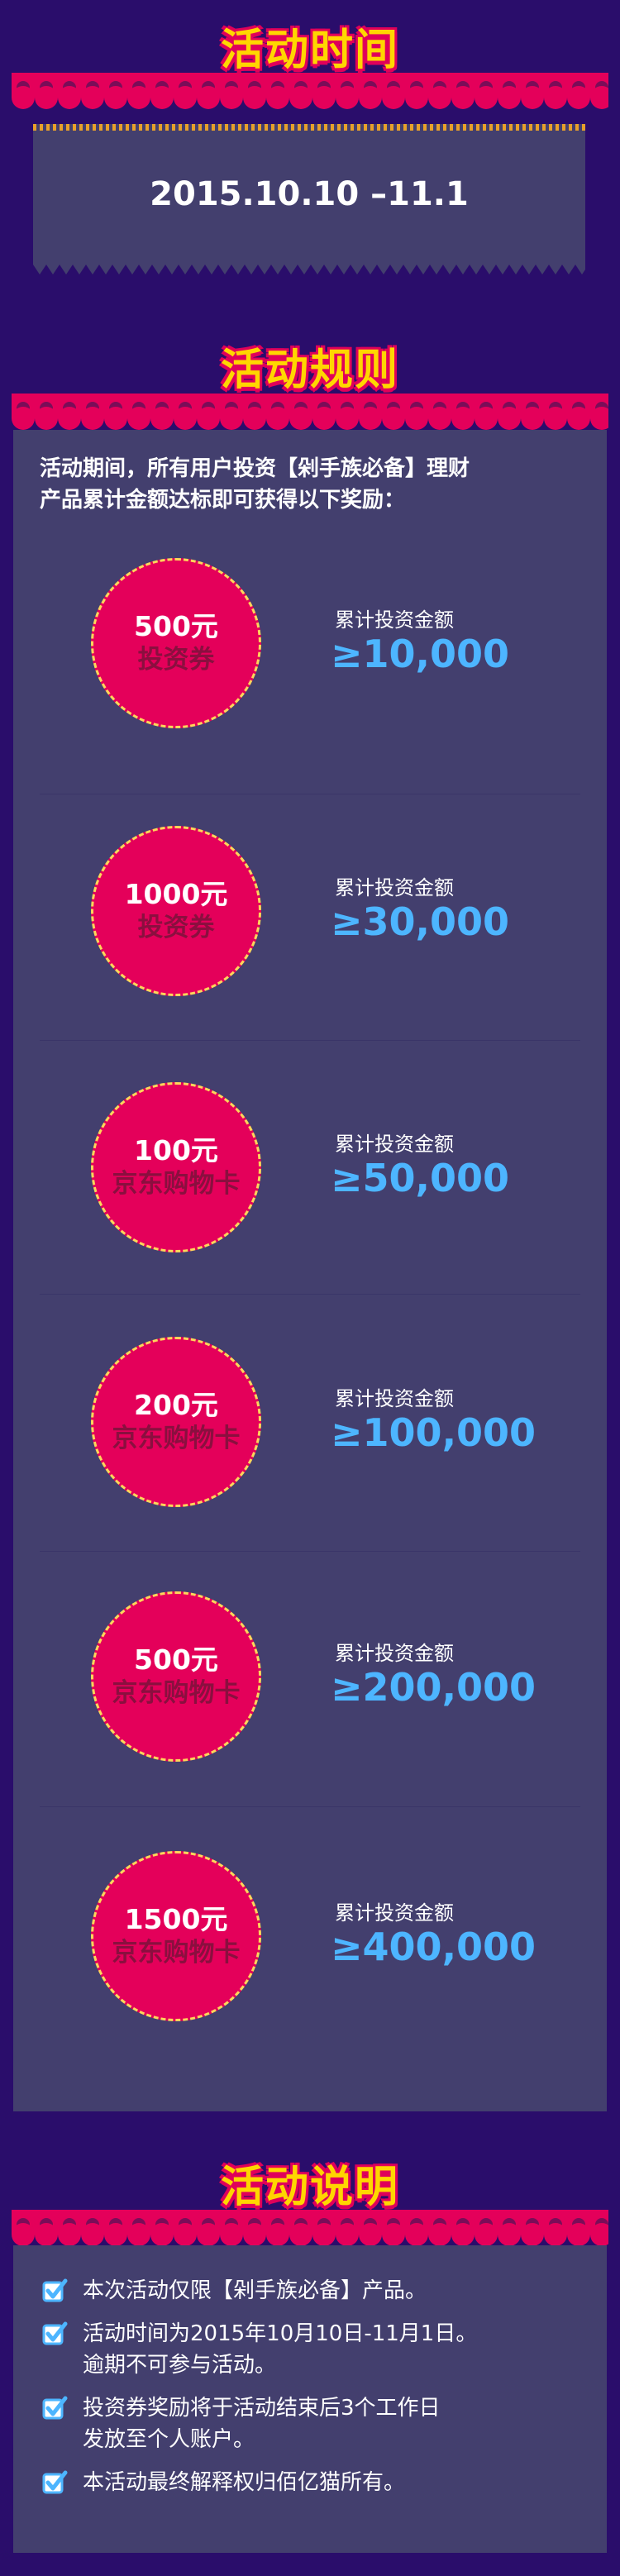 This screenshot has height=2576, width=620. I want to click on date-panel-top-border, so click(309, 128).